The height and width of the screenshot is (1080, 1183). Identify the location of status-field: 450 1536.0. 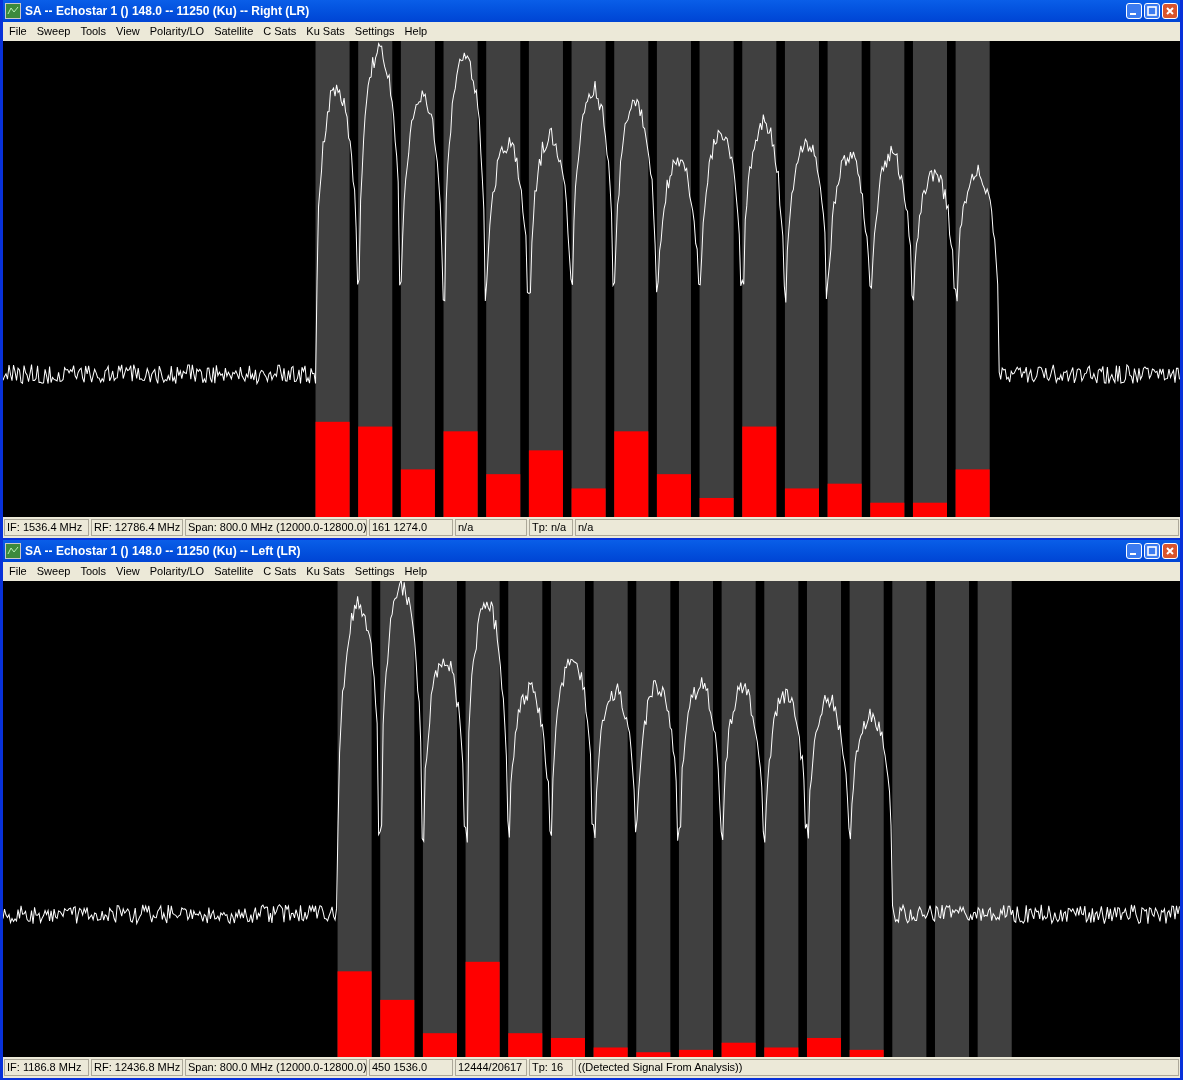
(411, 1067).